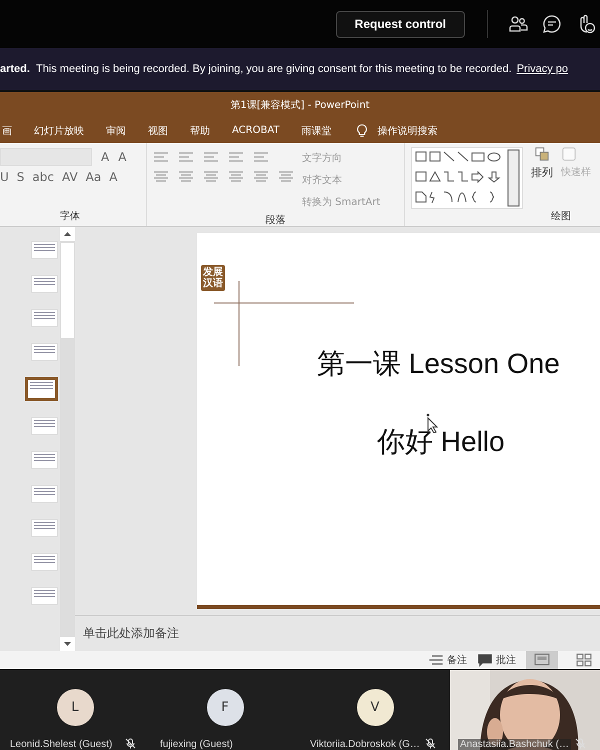  I want to click on quick-styles-icon, so click(569, 154).